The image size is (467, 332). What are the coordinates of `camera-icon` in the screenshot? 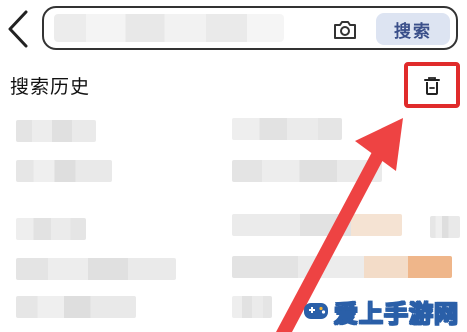 It's located at (345, 30).